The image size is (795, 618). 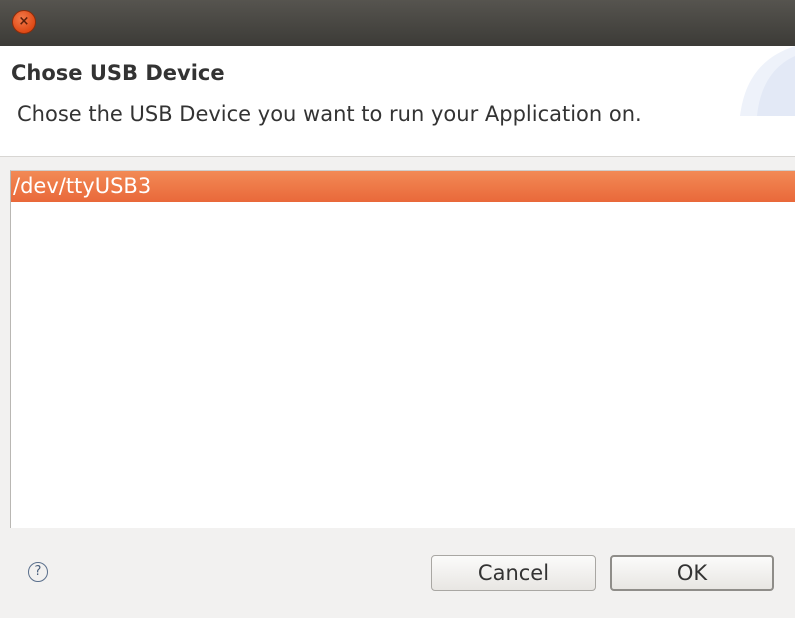 I want to click on ok-button: OK, so click(x=692, y=573).